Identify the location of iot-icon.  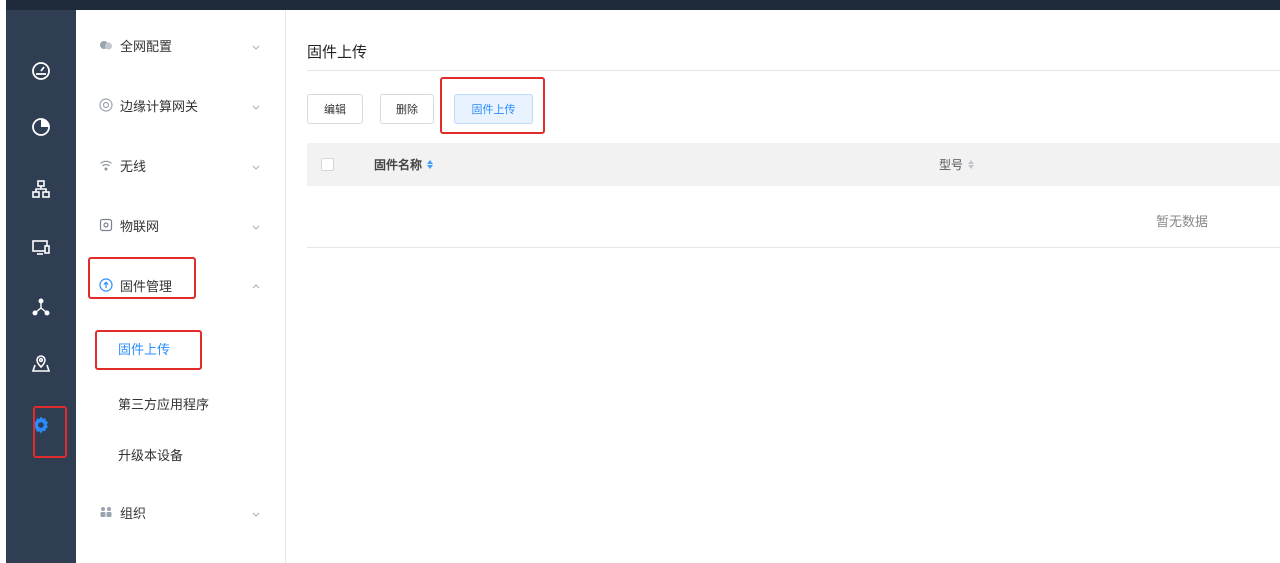
(106, 225).